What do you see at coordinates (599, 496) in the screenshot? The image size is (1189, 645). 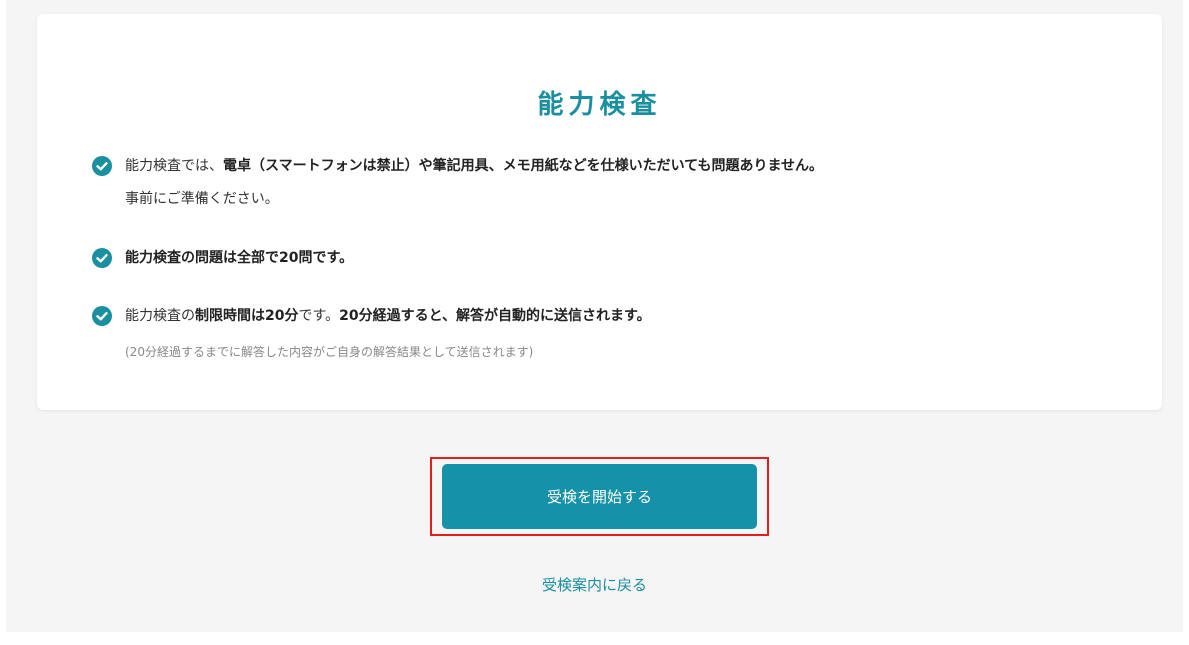 I see `start-exam-button: 受検を開始する` at bounding box center [599, 496].